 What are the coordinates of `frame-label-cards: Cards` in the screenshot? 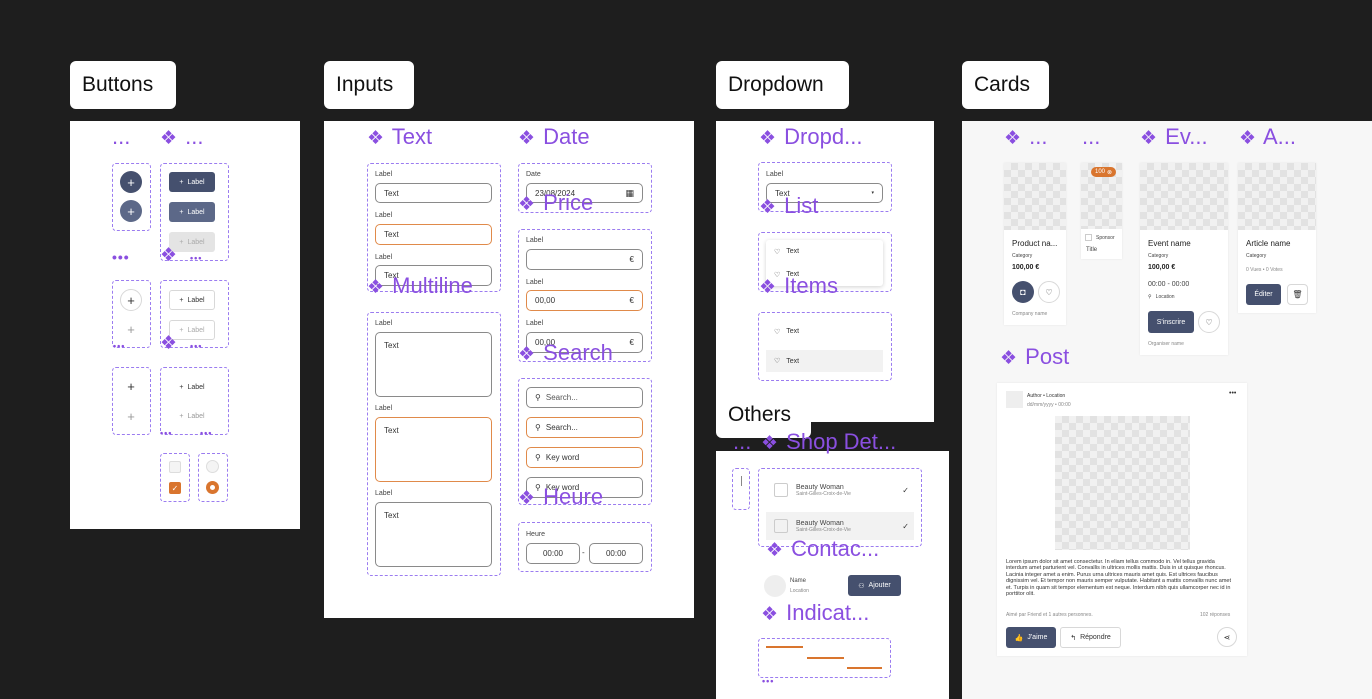 It's located at (1005, 85).